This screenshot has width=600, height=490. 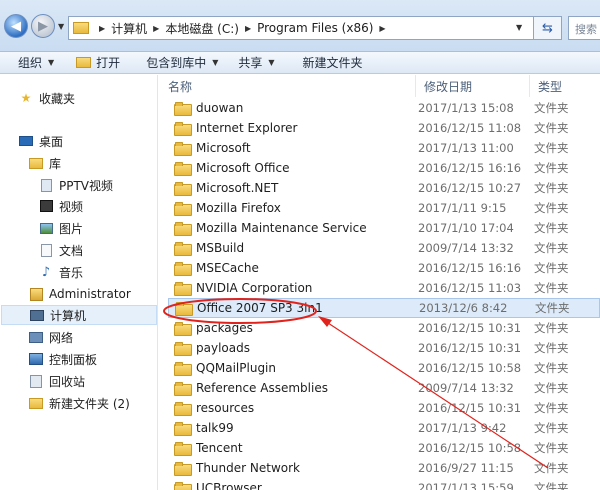 What do you see at coordinates (384, 248) in the screenshot?
I see `table-row: MSBuild 2009/7/14 13:32 文件夹` at bounding box center [384, 248].